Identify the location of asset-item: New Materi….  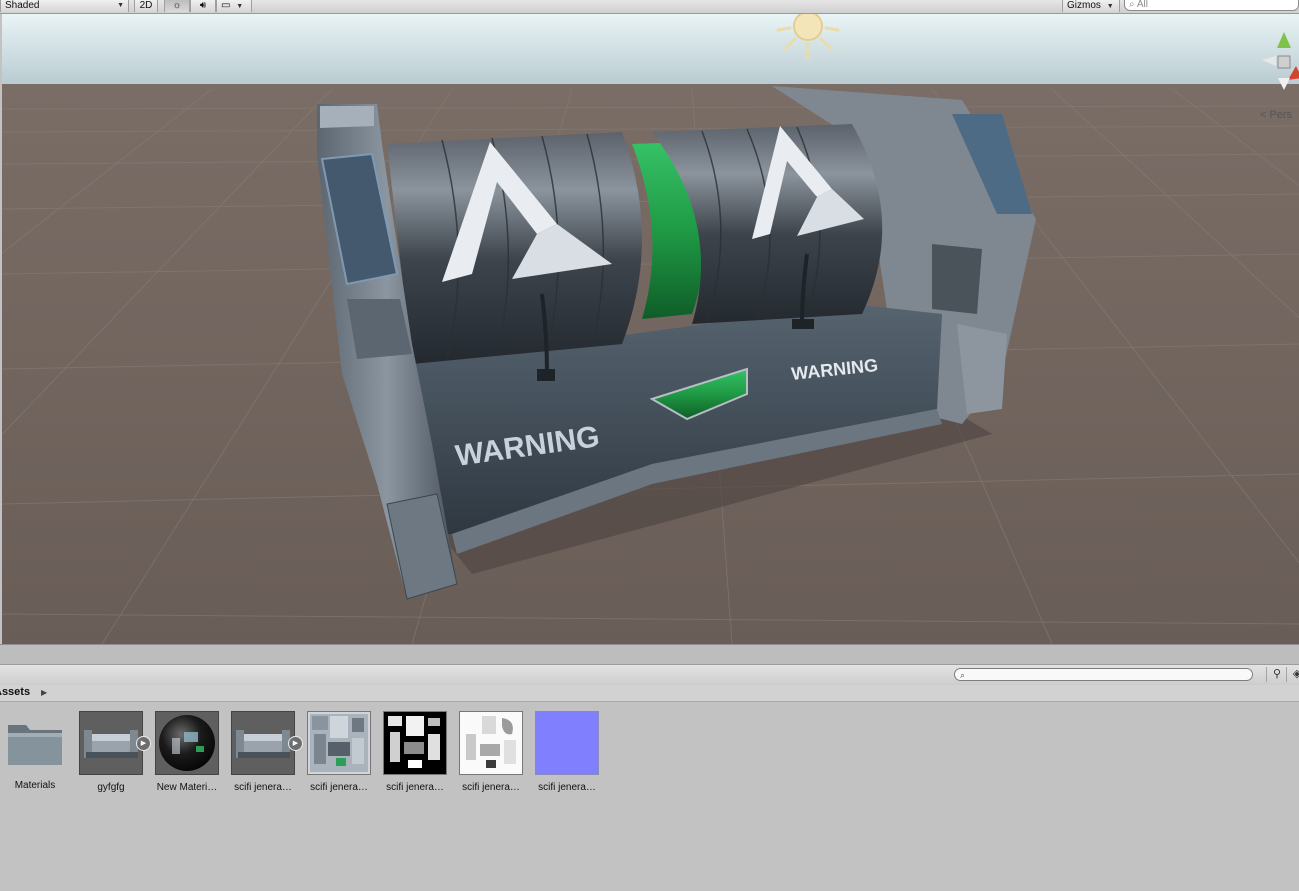
(187, 752).